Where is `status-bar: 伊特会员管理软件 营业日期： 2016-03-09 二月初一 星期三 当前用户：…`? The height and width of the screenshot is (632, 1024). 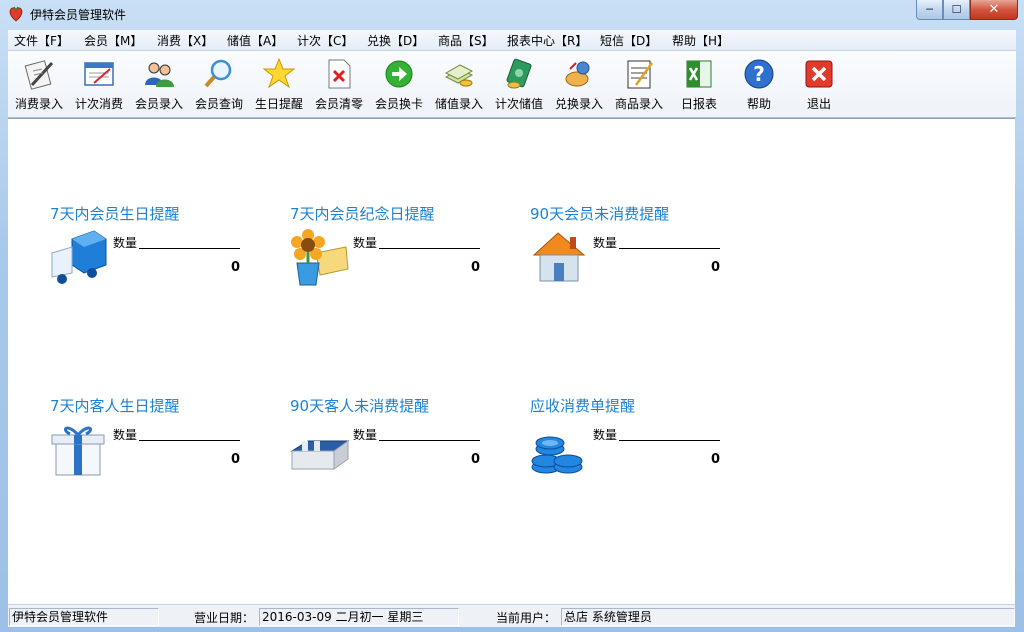
status-bar: 伊特会员管理软件 营业日期： 2016-03-09 二月初一 星期三 当前用户：… is located at coordinates (511, 615).